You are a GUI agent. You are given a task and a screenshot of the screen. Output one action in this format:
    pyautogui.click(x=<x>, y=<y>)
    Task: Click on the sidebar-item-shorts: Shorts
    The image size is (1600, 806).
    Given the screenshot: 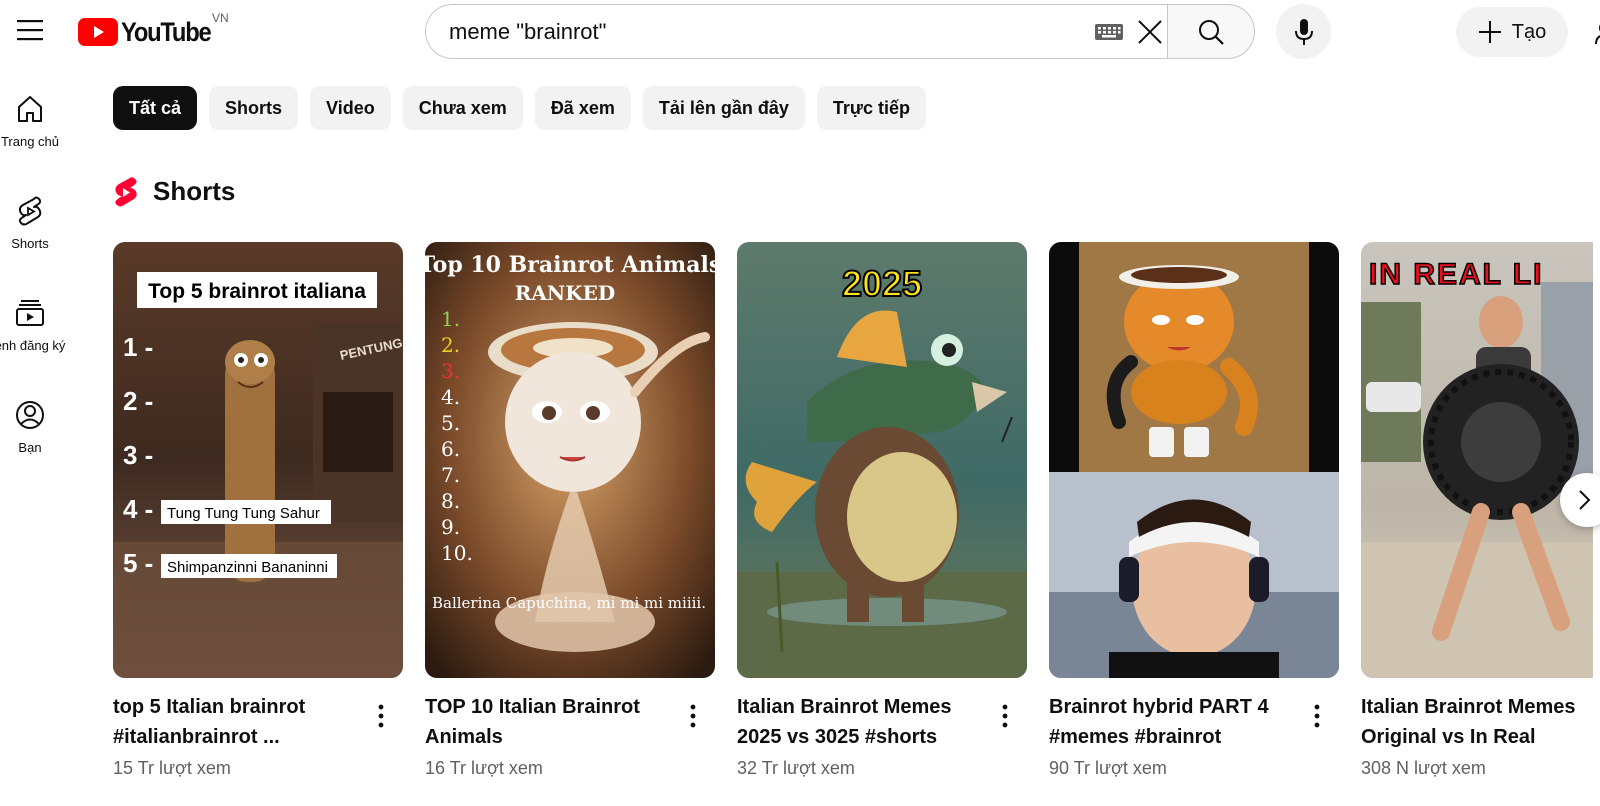 What is the action you would take?
    pyautogui.click(x=30, y=225)
    